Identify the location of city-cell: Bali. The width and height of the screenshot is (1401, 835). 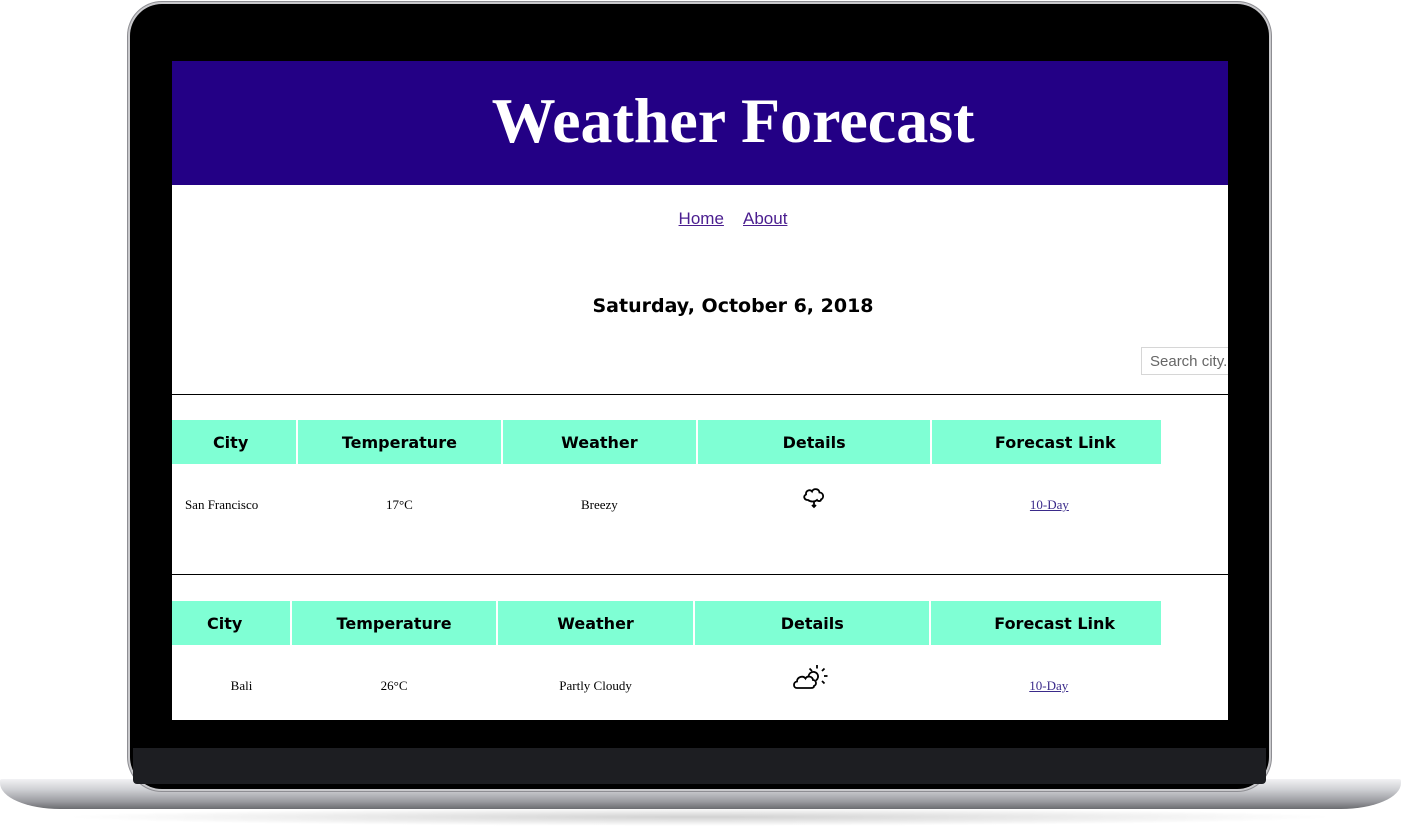
(241, 685).